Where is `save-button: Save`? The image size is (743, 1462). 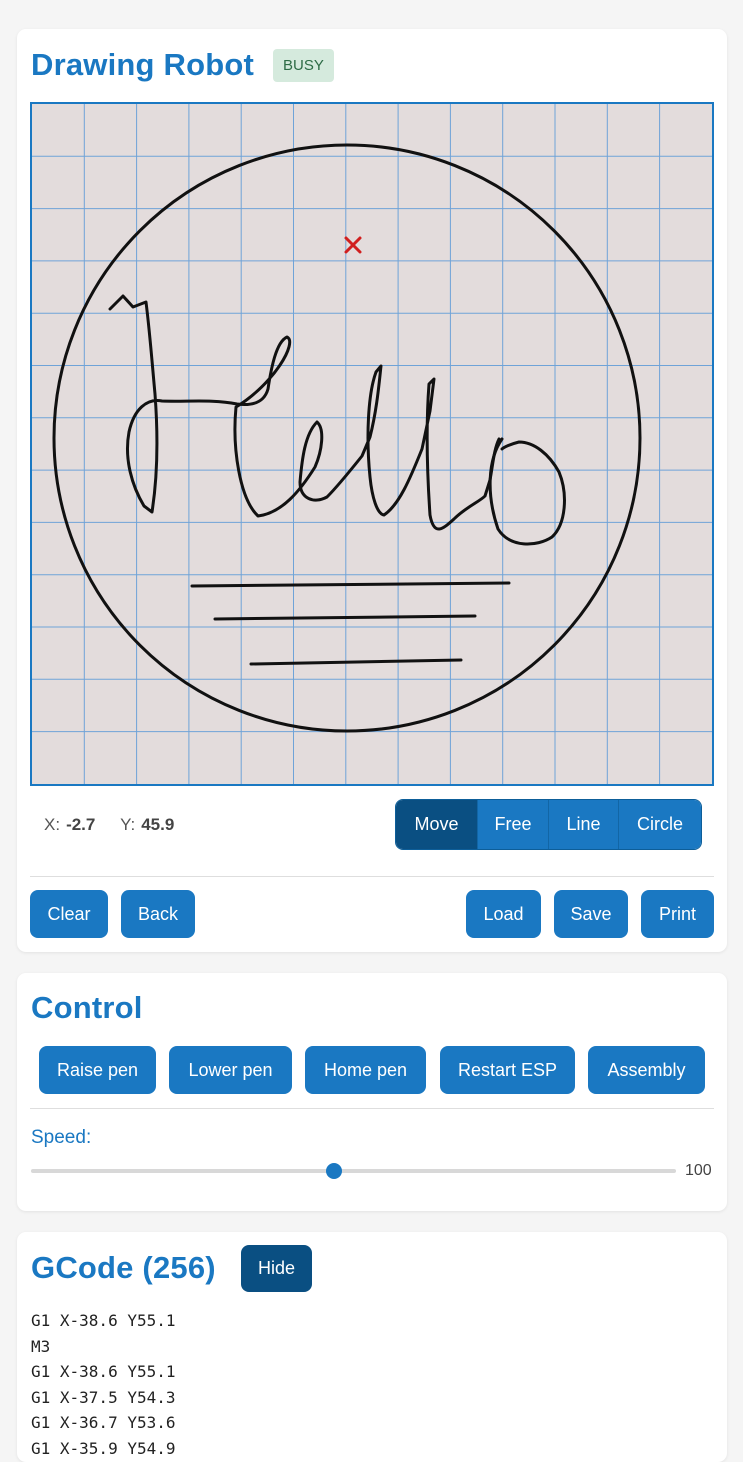
save-button: Save is located at coordinates (591, 914).